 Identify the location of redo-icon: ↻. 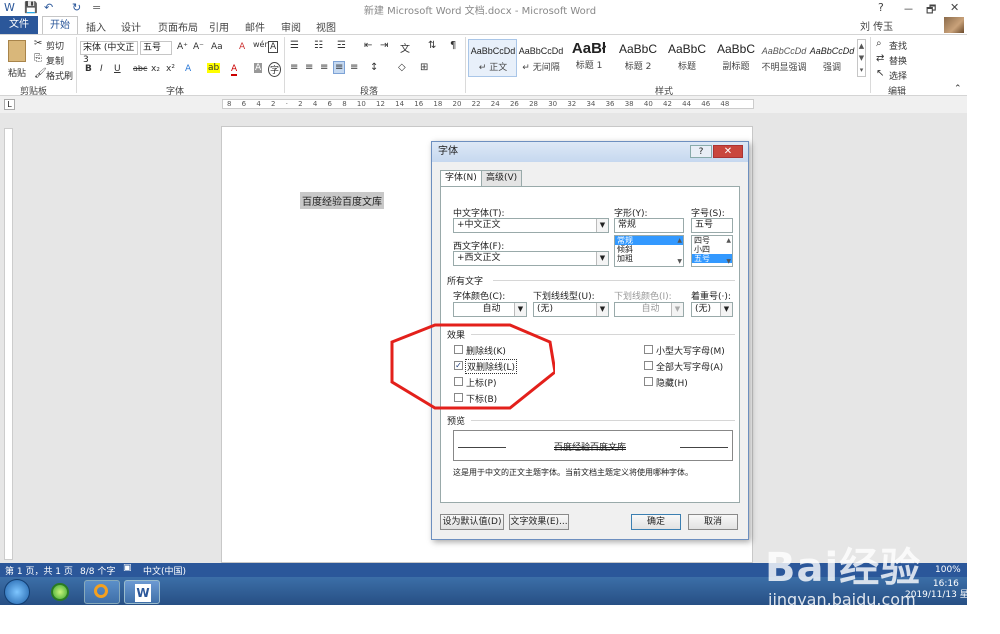
(76, 7).